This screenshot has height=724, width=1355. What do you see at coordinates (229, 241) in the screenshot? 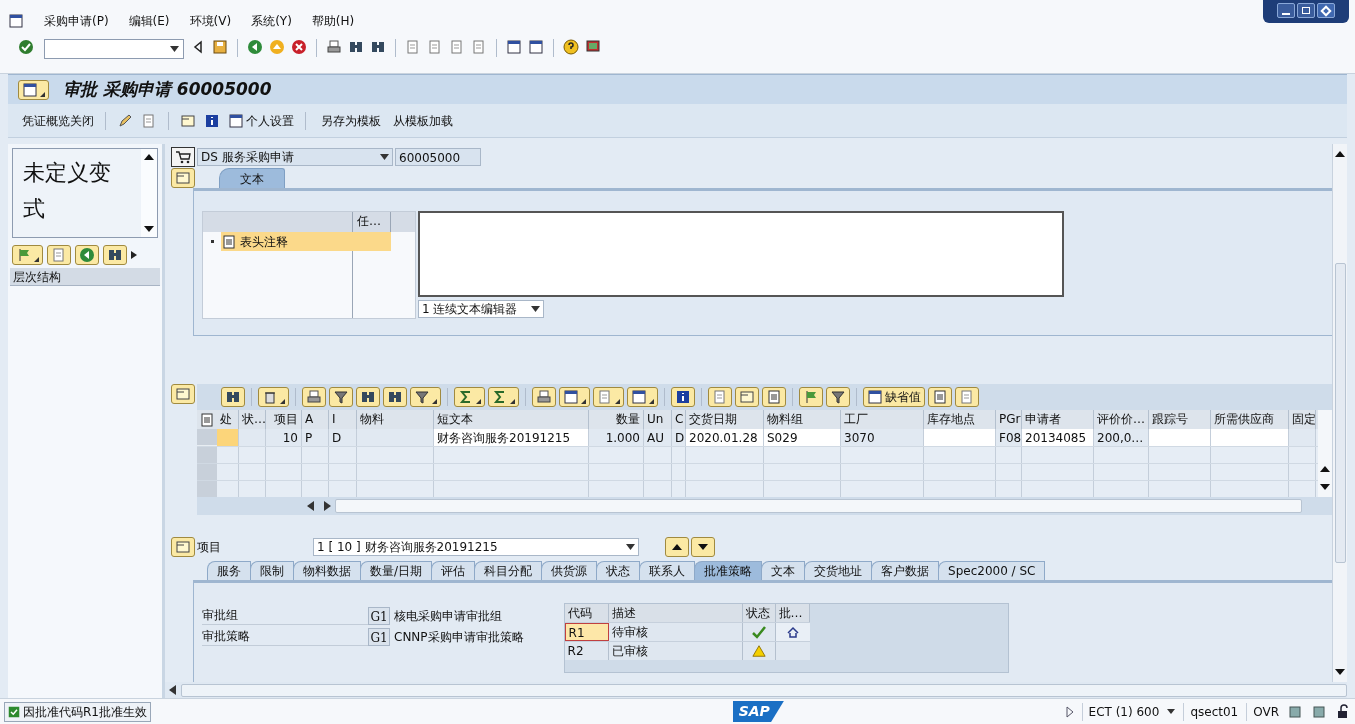
I see `document-icon` at bounding box center [229, 241].